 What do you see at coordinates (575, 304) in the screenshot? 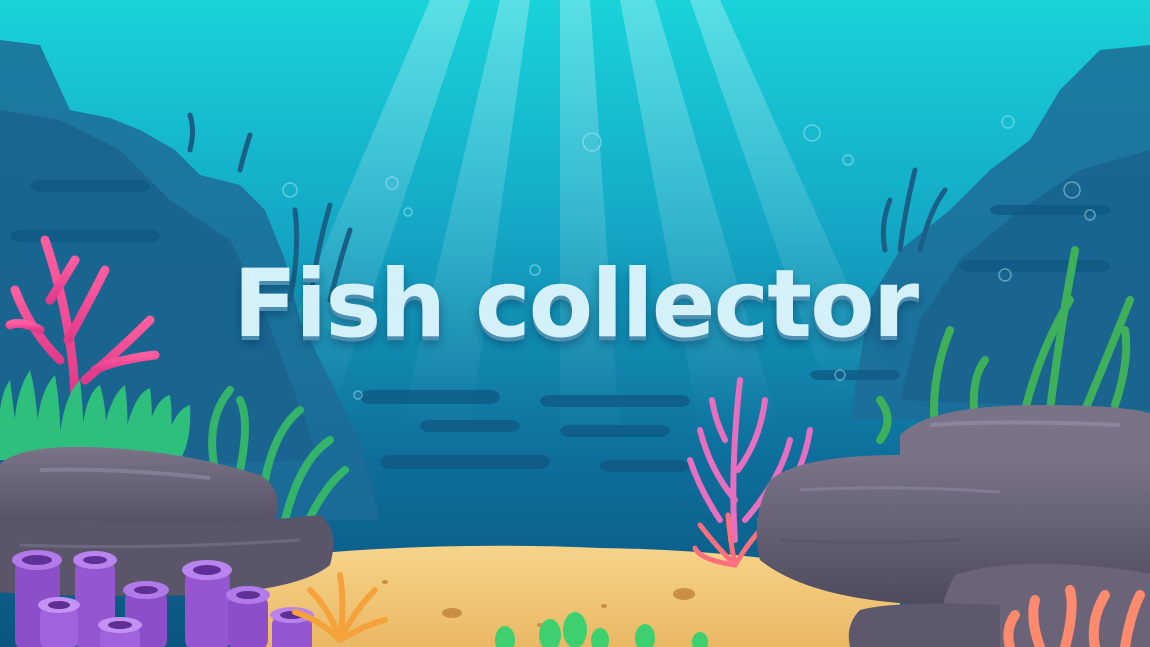
I see `game-title: Fish collector` at bounding box center [575, 304].